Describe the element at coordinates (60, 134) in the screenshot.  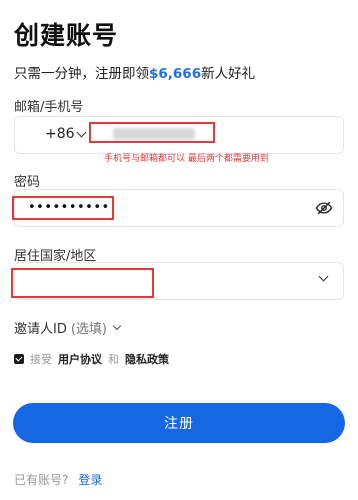
I see `country-code-value: +86` at that location.